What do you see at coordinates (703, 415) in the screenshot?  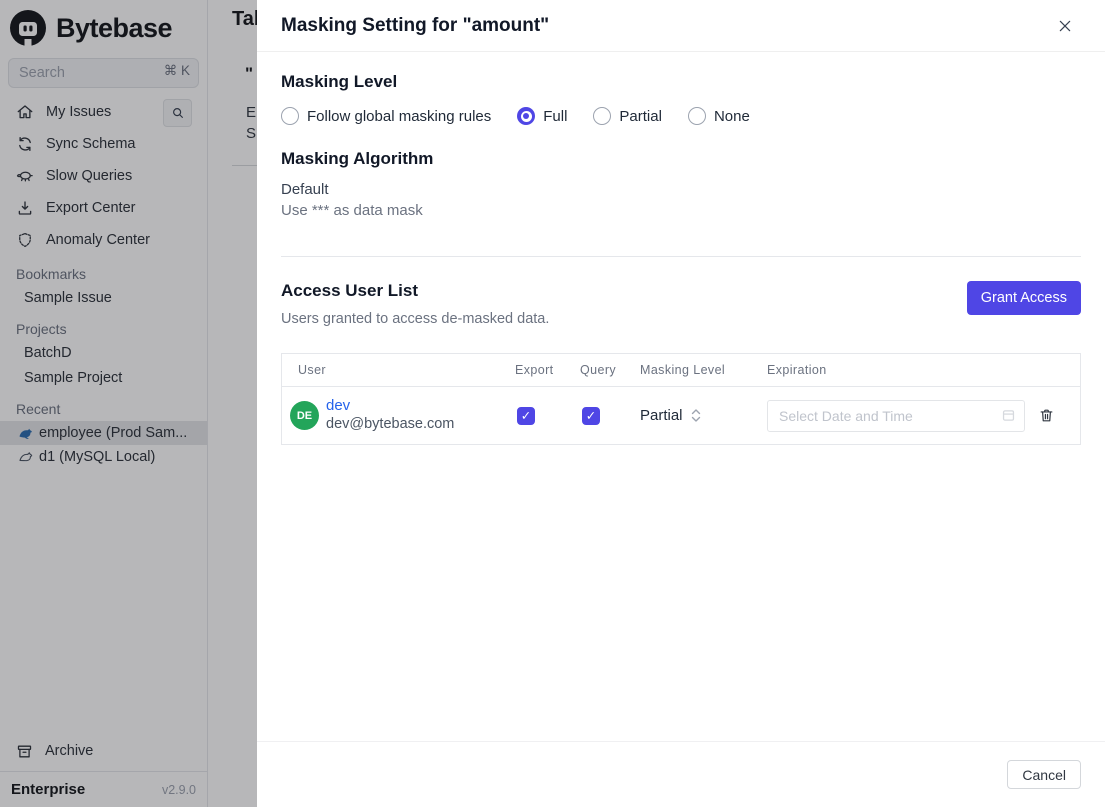 I see `masking-level-select: Partial` at bounding box center [703, 415].